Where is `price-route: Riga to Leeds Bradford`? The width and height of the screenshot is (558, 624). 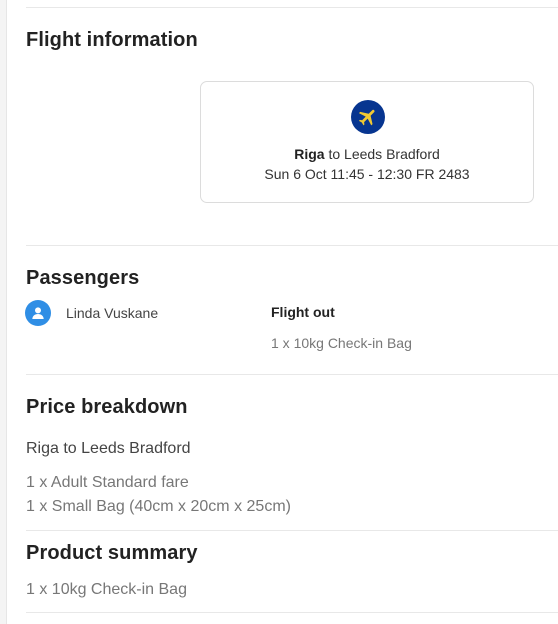
price-route: Riga to Leeds Bradford is located at coordinates (108, 448).